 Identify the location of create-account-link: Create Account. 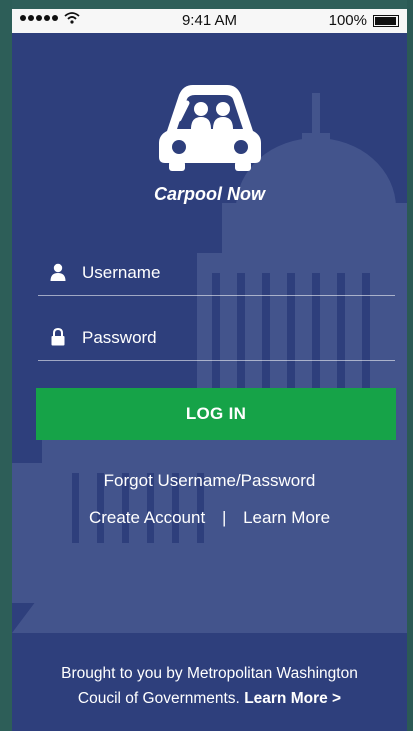
(147, 517).